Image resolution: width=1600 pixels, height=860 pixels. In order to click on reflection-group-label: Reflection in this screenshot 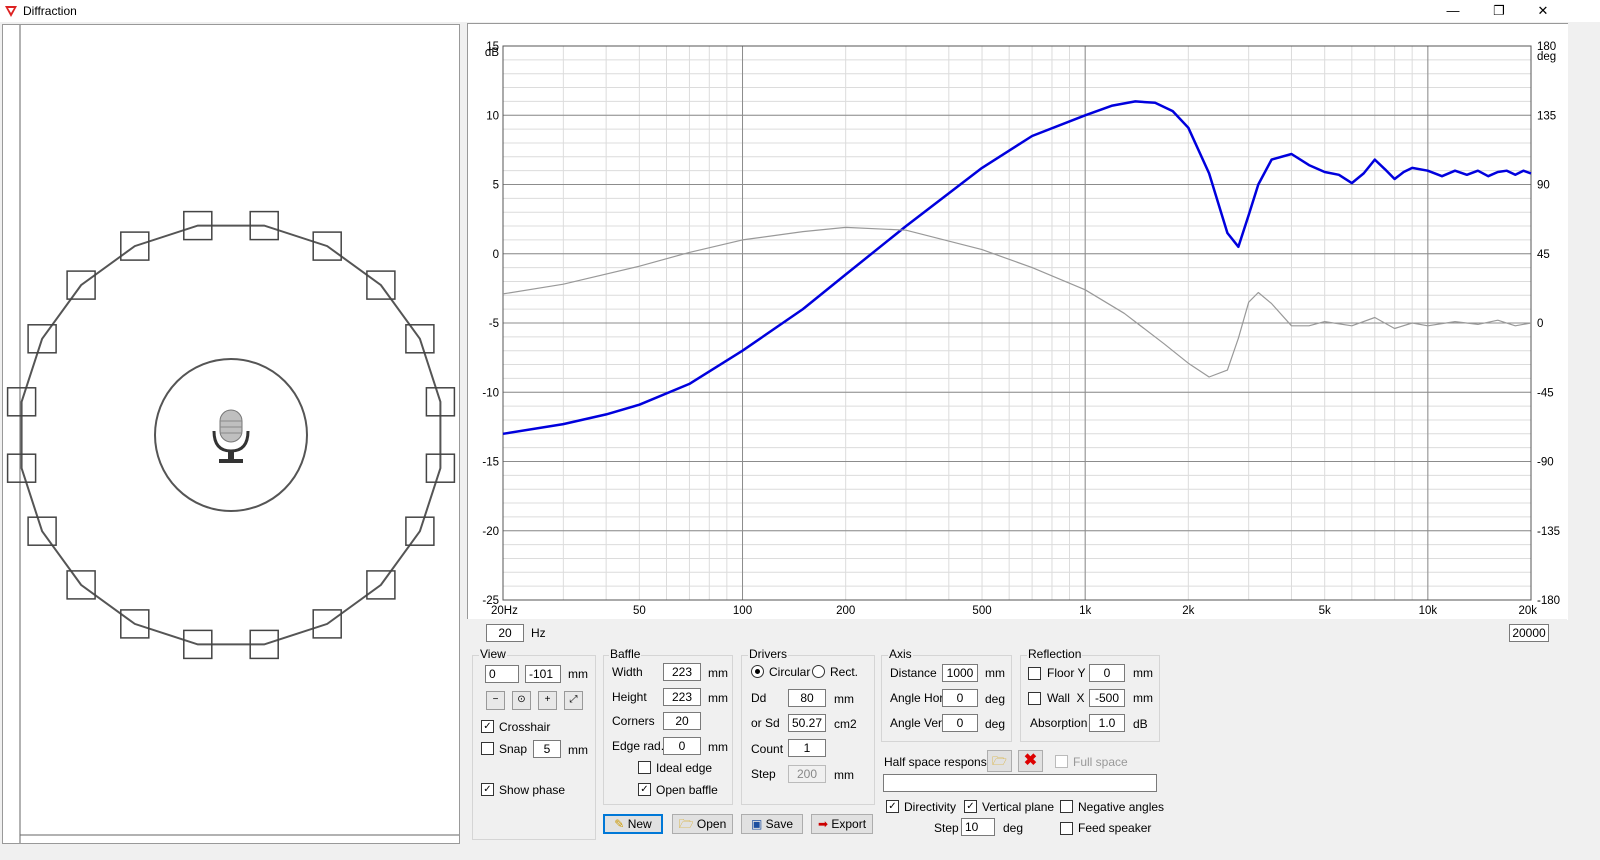, I will do `click(1055, 654)`.